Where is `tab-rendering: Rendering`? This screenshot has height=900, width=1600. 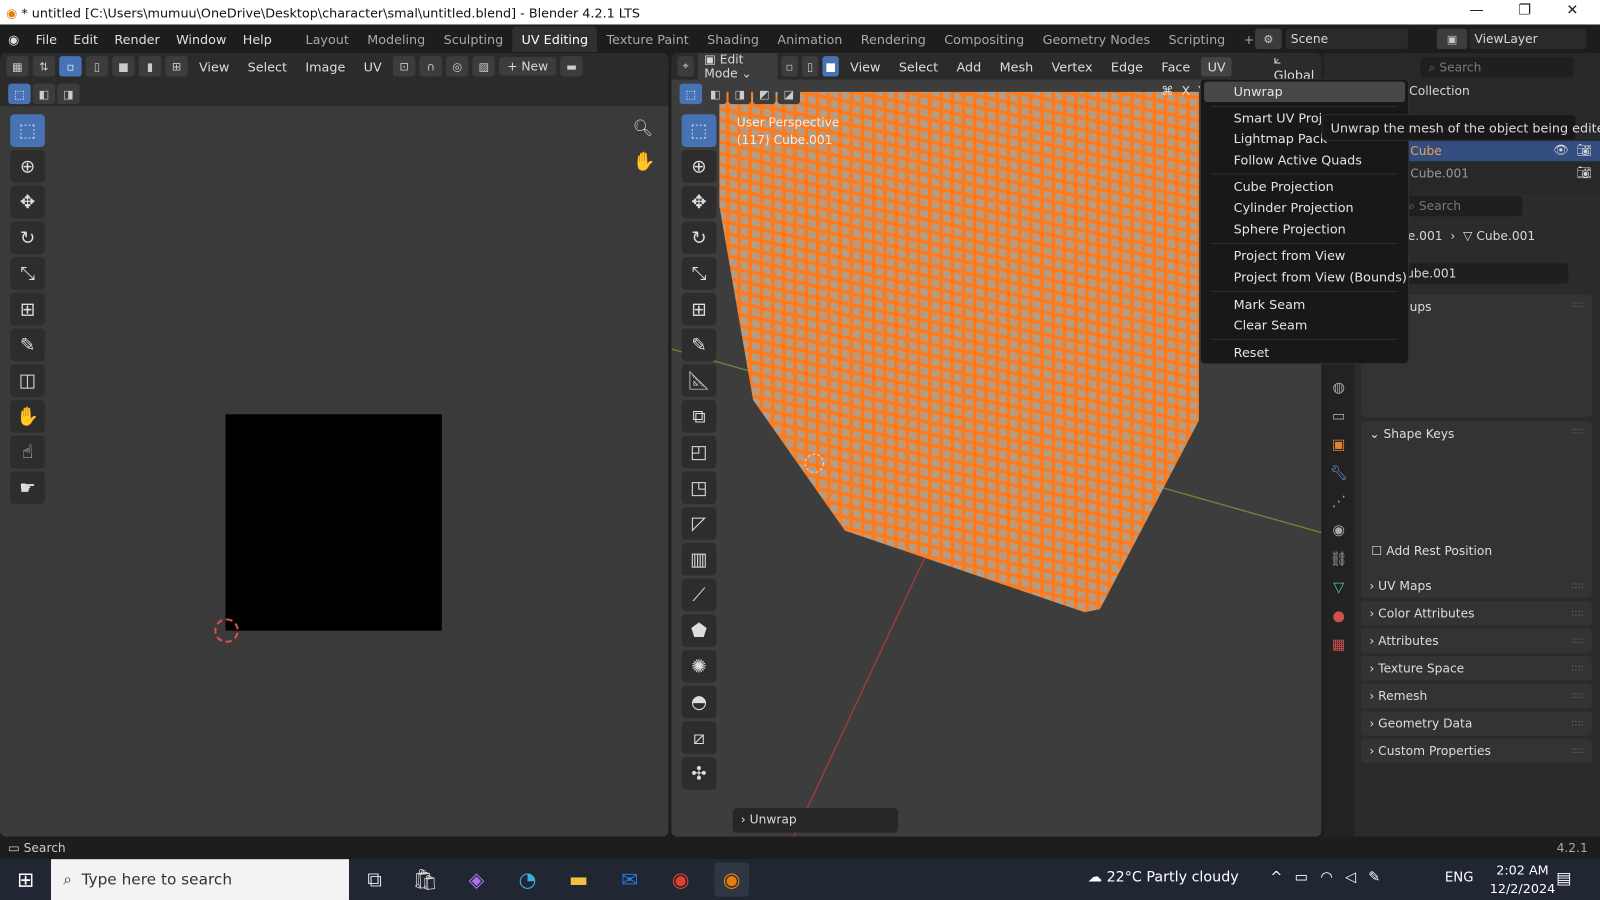 tab-rendering: Rendering is located at coordinates (894, 39).